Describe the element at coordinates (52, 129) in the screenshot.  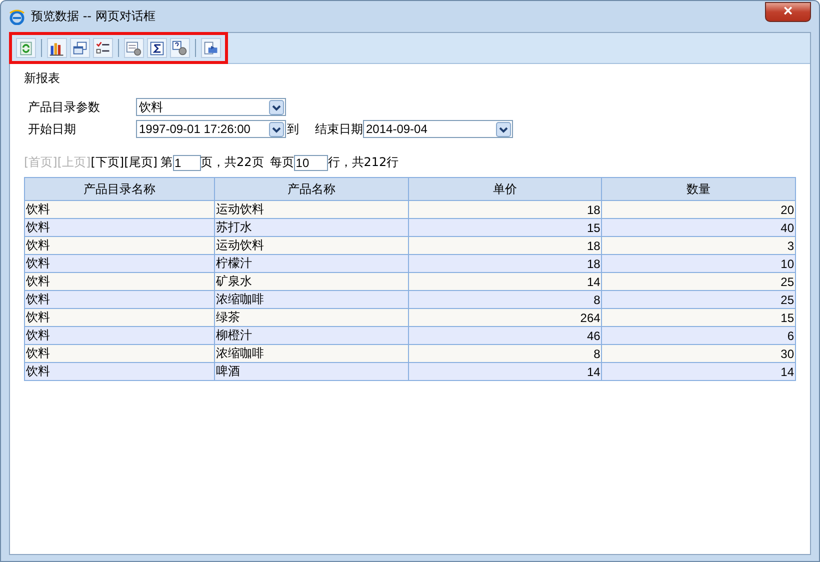
I see `field-label: 开始日期` at that location.